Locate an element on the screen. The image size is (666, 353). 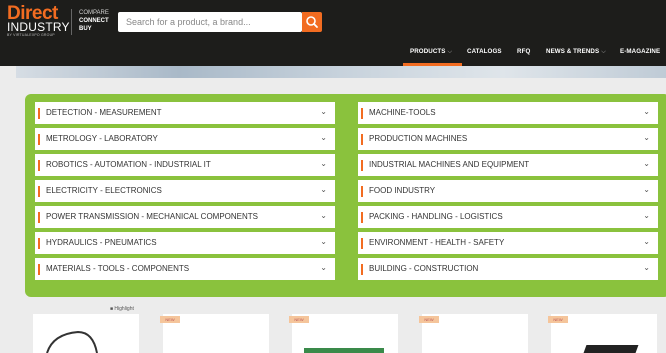
highlight-tag: ■ Highlight is located at coordinates (122, 309).